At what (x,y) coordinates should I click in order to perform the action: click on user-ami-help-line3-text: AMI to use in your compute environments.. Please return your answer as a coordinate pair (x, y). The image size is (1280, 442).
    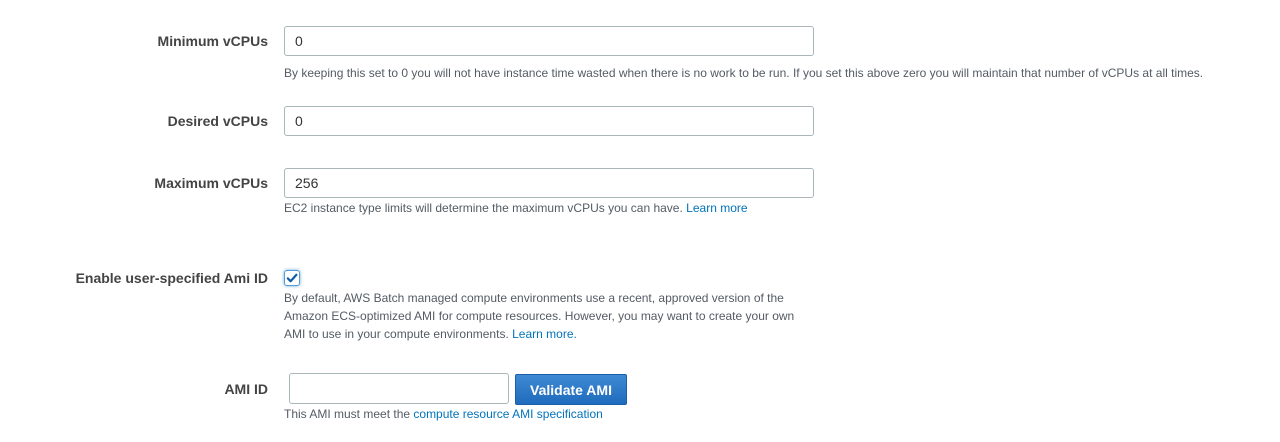
    Looking at the image, I should click on (396, 334).